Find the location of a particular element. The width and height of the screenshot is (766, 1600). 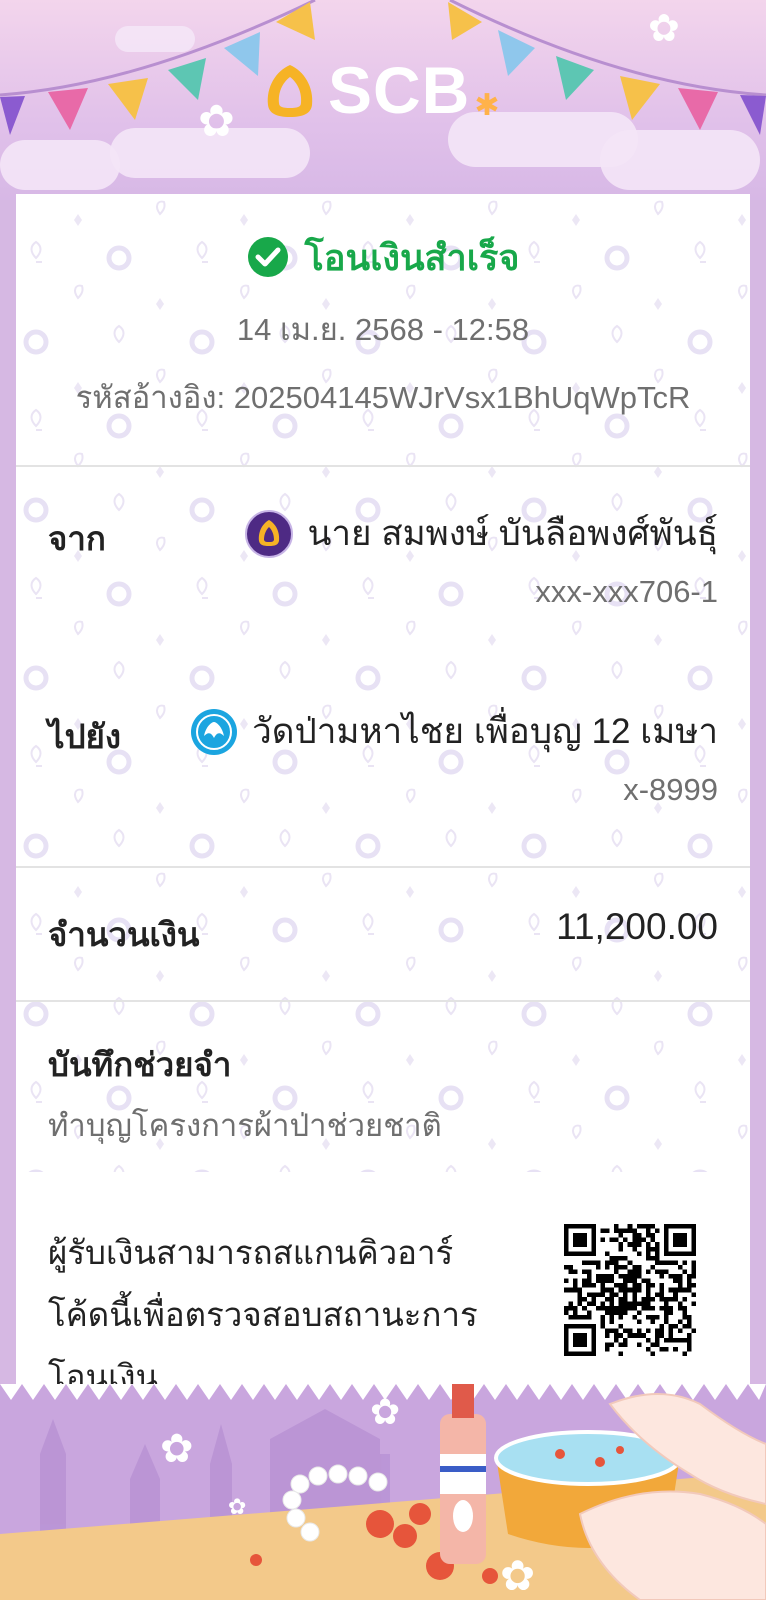

transaction-datetime: 14 เม.ย. 2568 - 12:58 is located at coordinates (383, 329).